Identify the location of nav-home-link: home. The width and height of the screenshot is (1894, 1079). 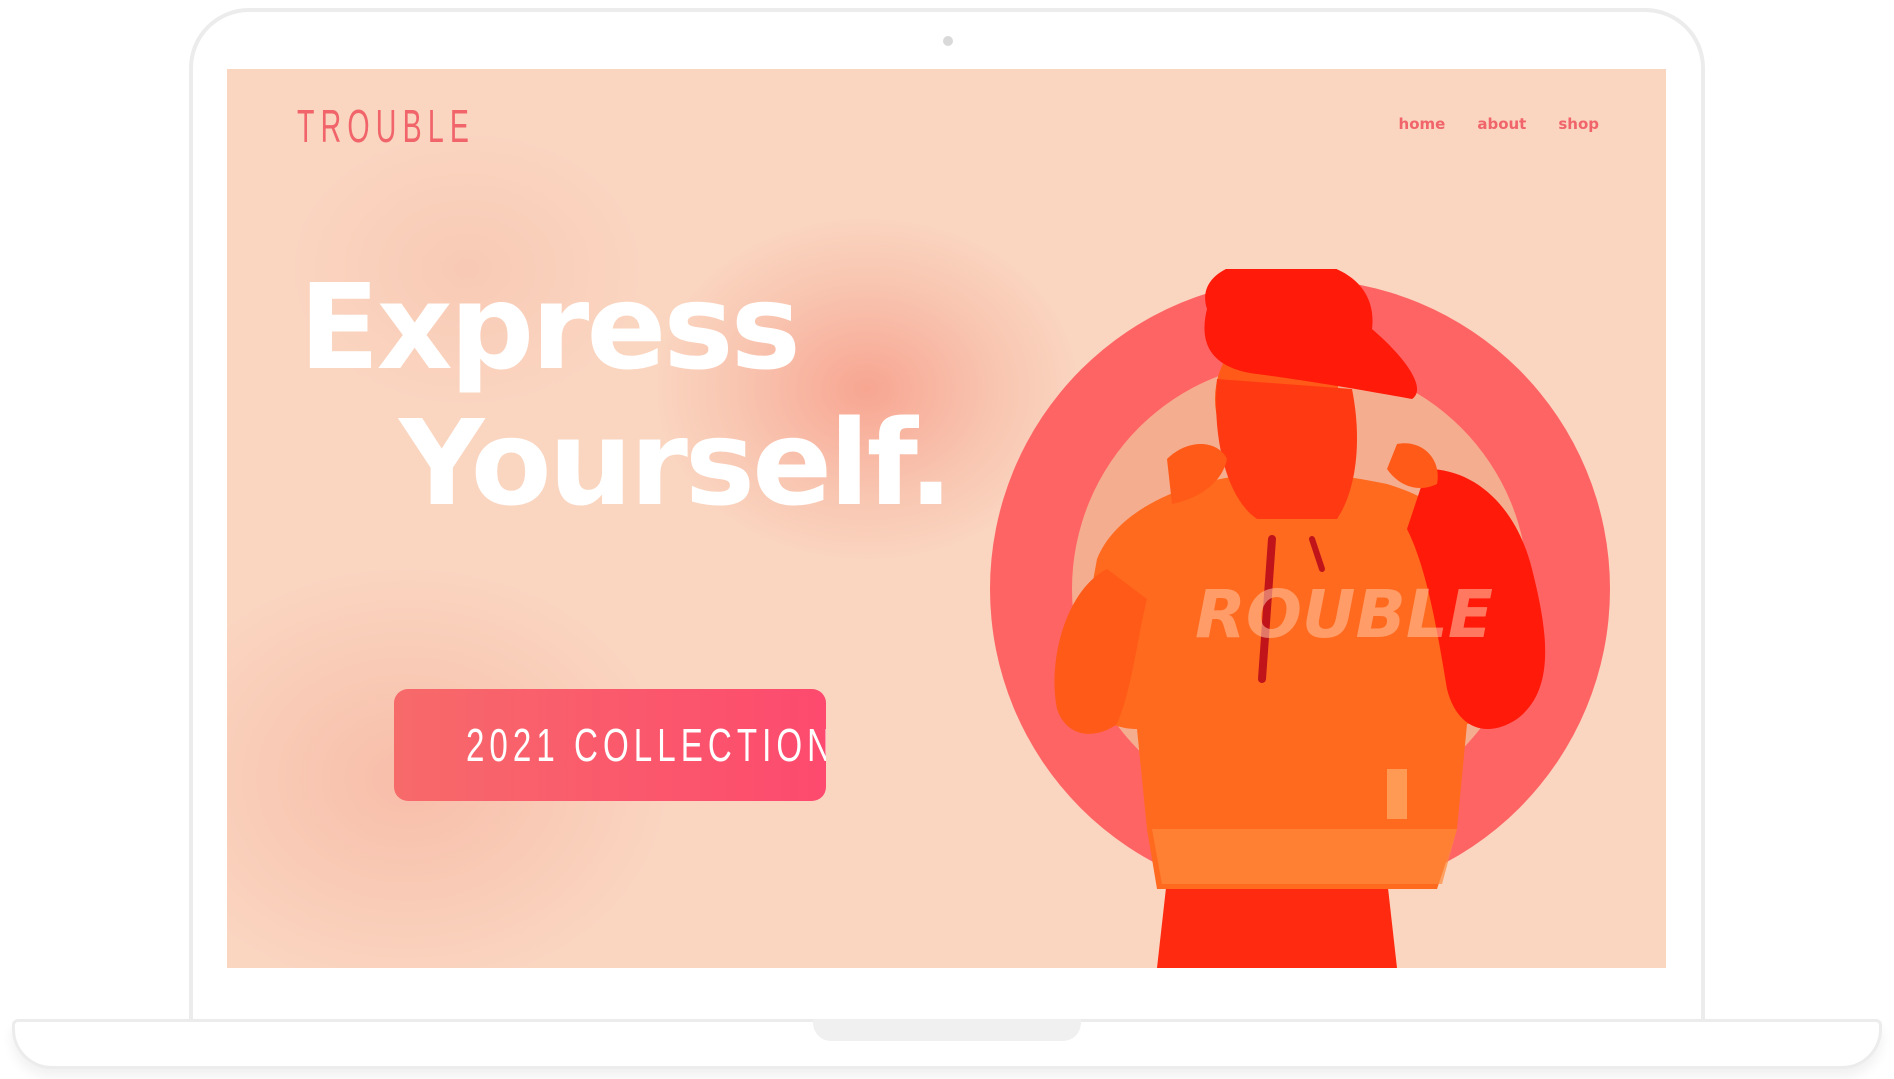
(1422, 124).